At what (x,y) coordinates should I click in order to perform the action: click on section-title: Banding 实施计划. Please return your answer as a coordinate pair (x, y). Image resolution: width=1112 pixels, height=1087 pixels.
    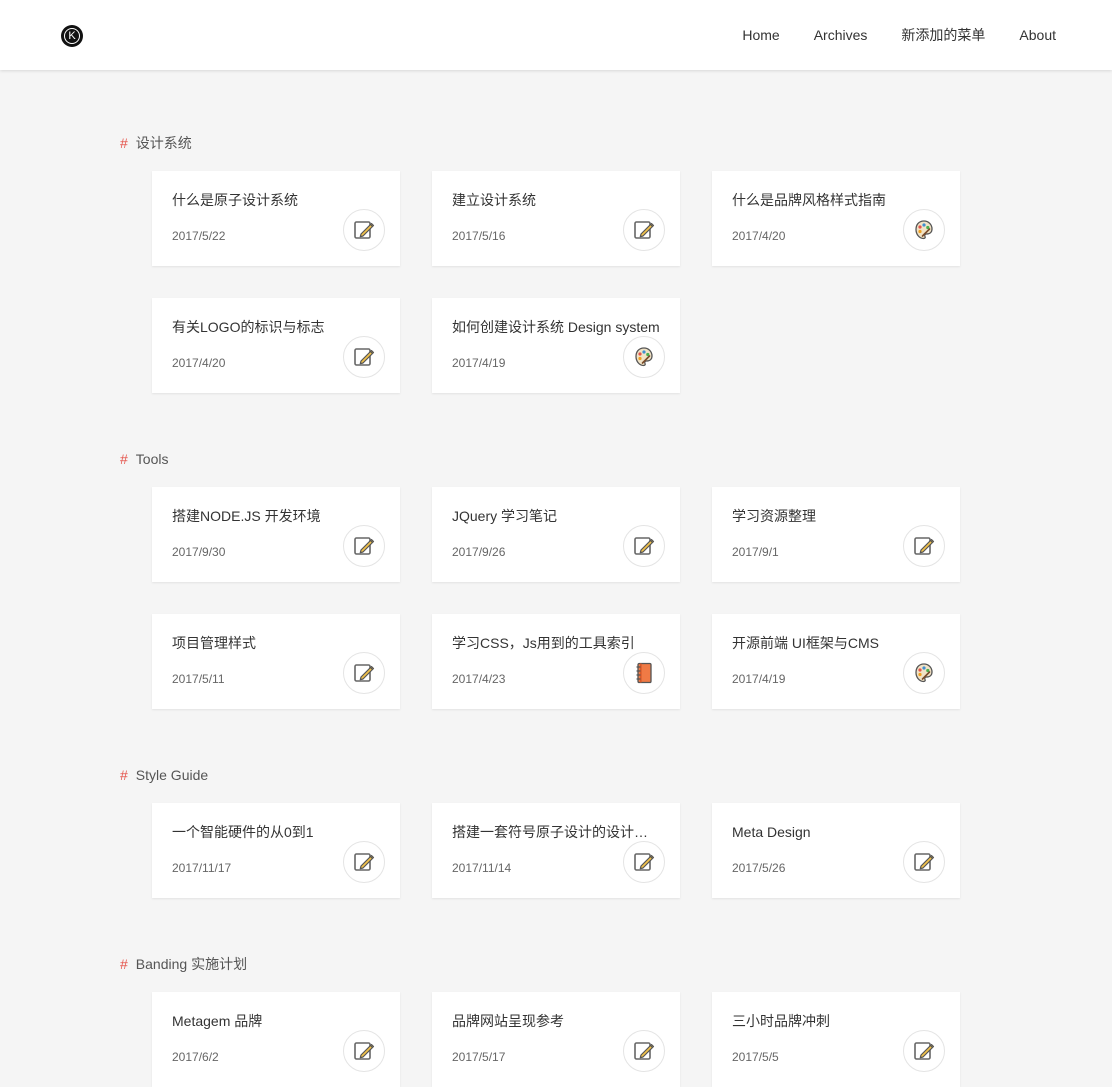
    Looking at the image, I should click on (191, 964).